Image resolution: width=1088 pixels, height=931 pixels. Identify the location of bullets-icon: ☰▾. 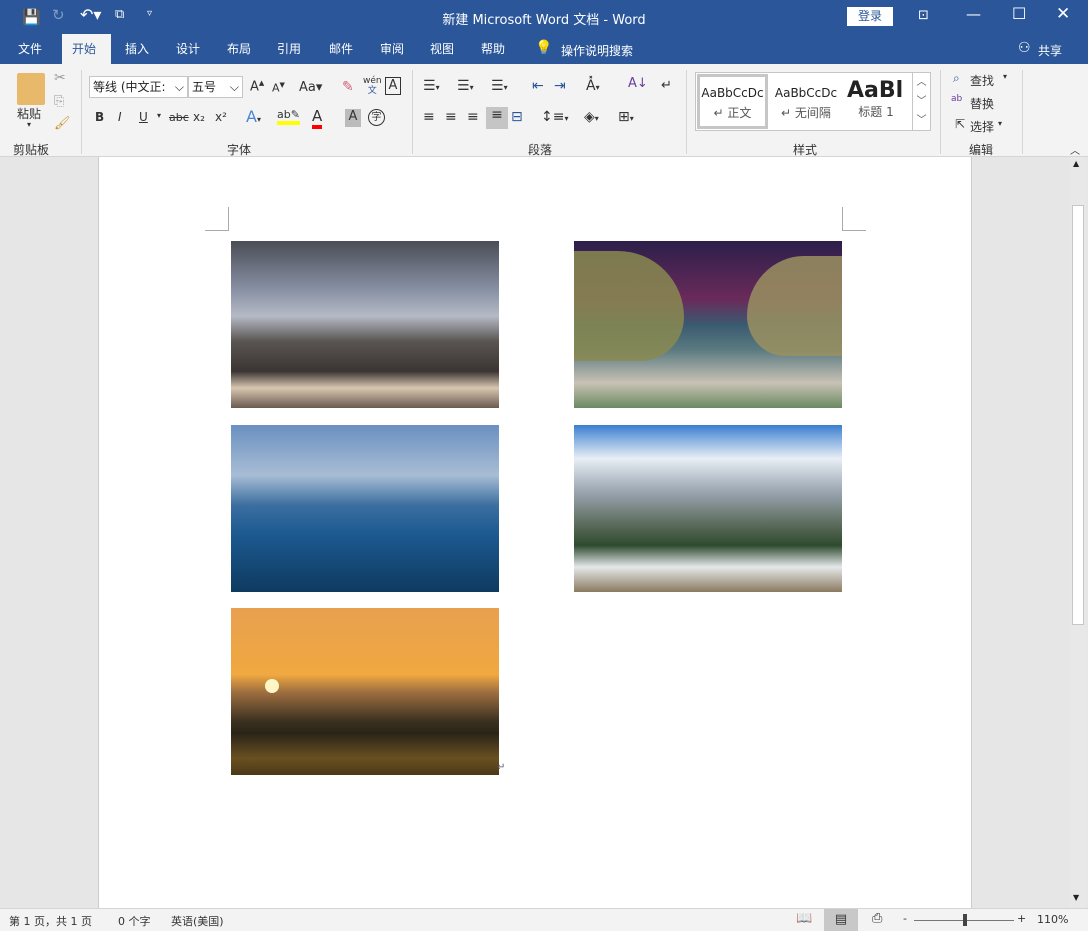
(431, 86).